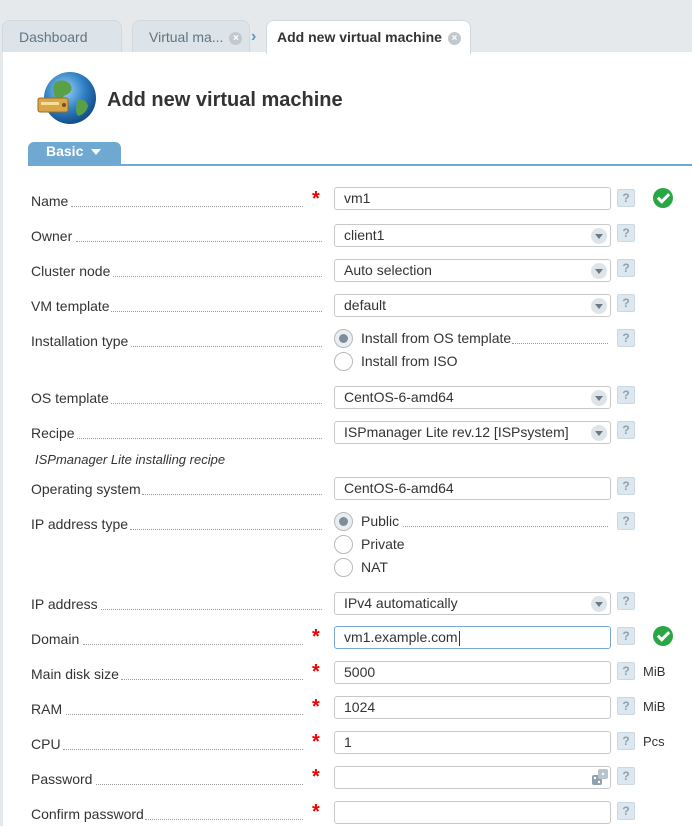 The height and width of the screenshot is (826, 692). I want to click on installation-type-label: Installation type, so click(80, 341).